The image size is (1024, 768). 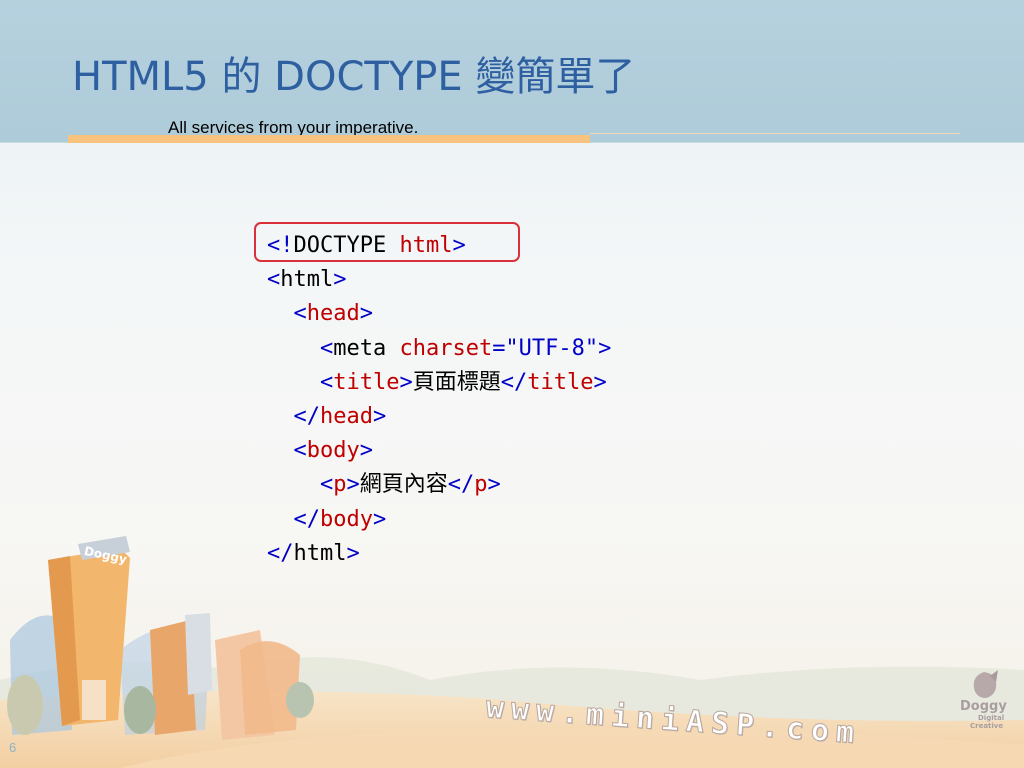 I want to click on logo-tagline-2: Creative, so click(x=986, y=726).